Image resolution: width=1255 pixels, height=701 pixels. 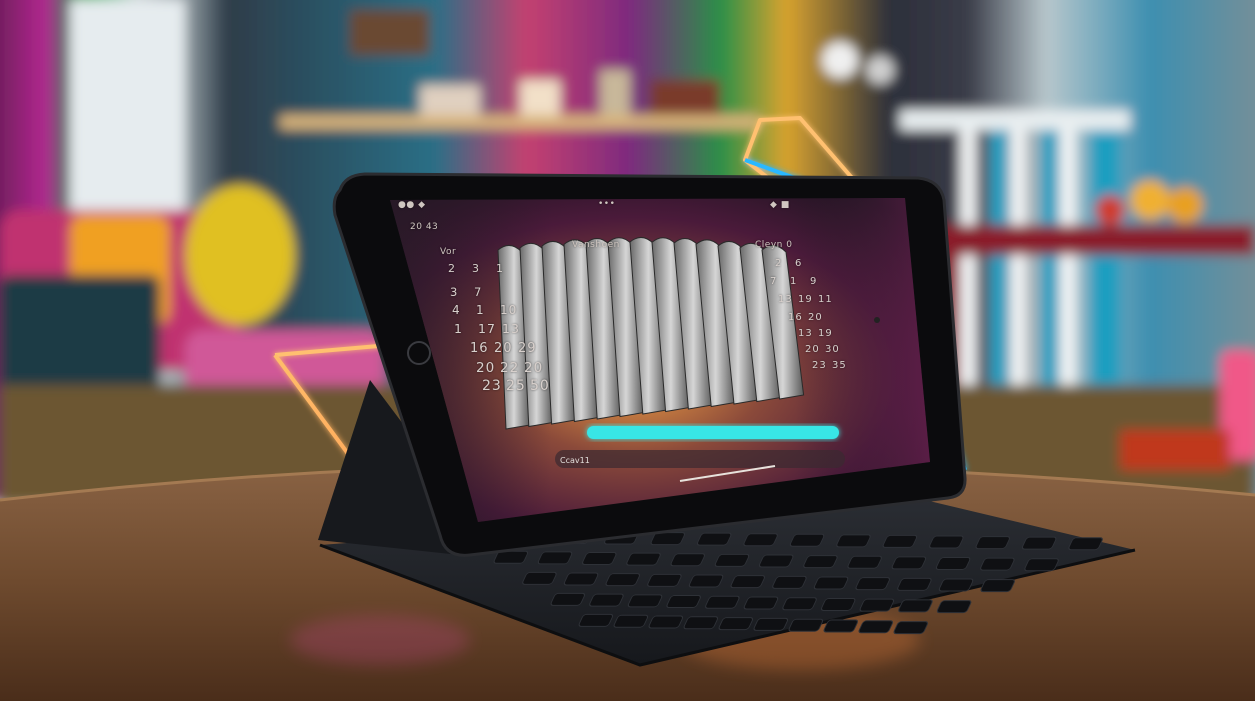 I want to click on right-calendar-day: 1, so click(x=794, y=281).